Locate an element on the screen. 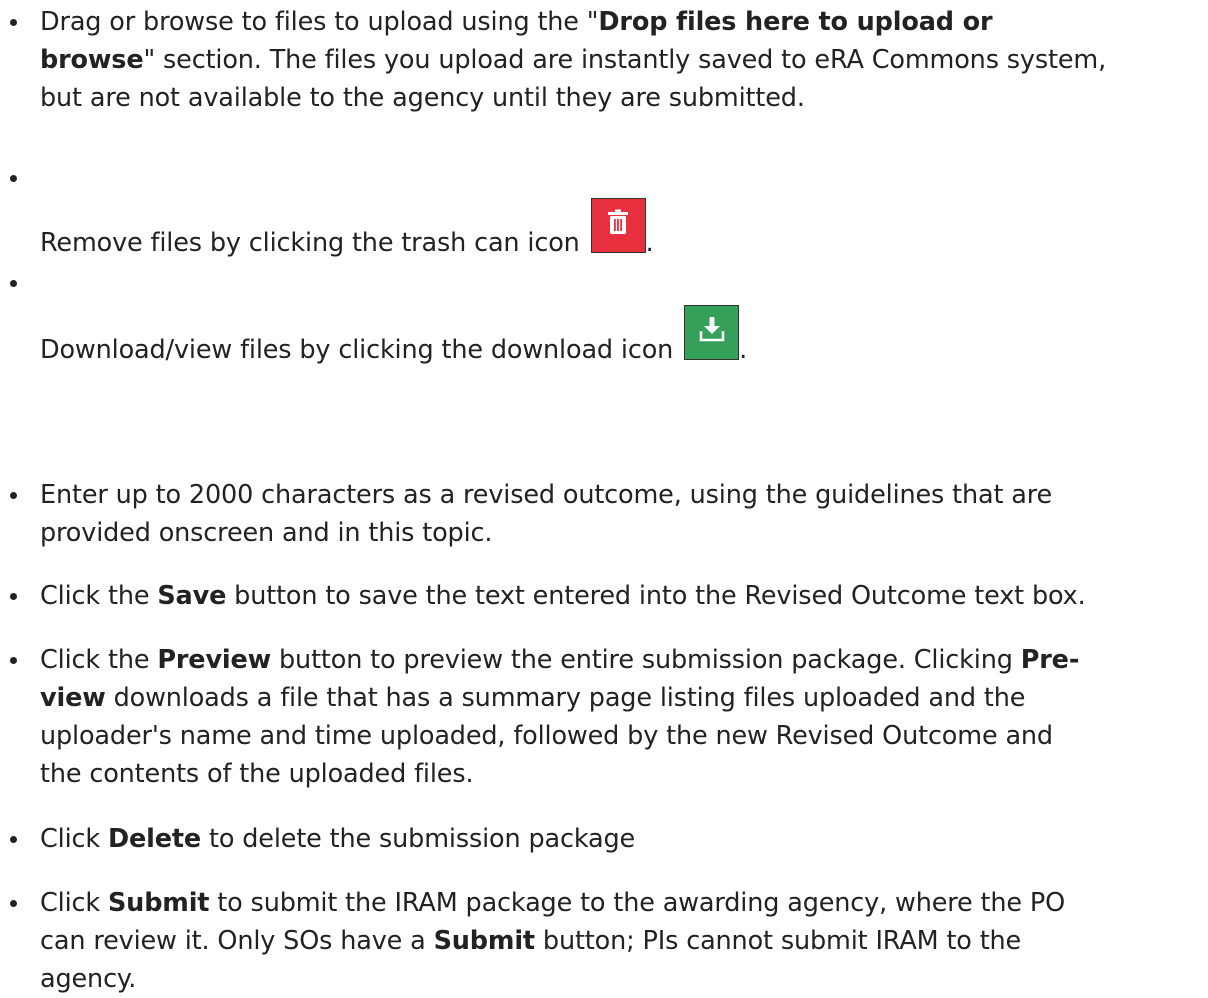  bold-text: Drop files here to upload or is located at coordinates (795, 22).